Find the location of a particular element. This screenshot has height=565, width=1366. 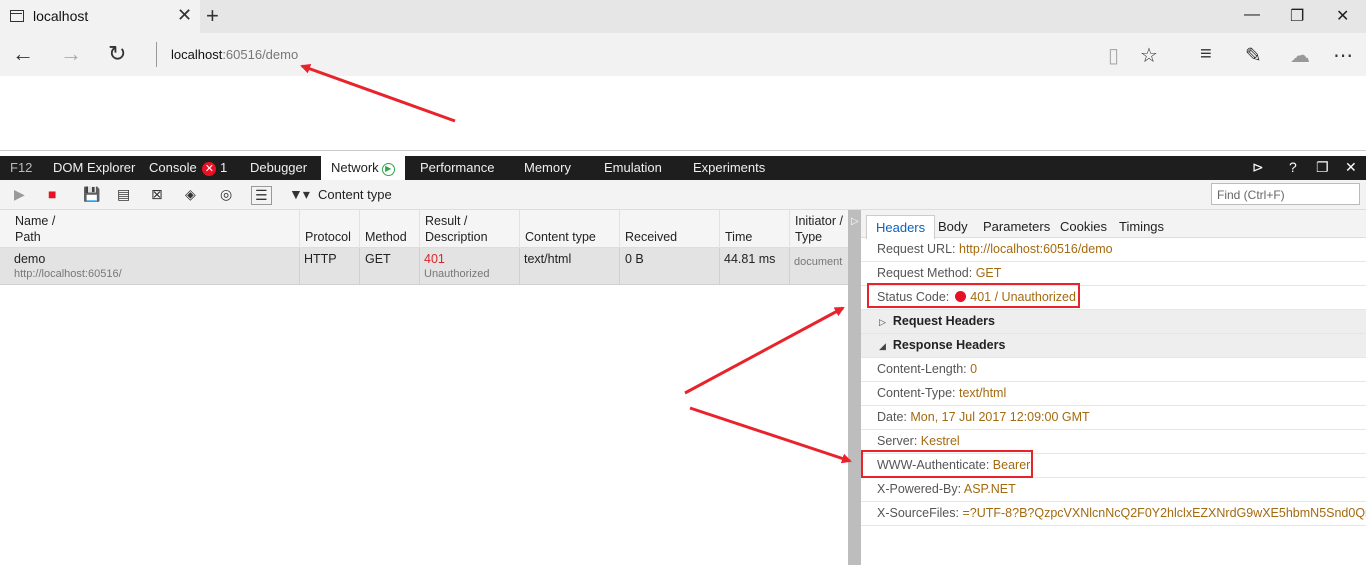

arrow-to-url is located at coordinates (378, 93).